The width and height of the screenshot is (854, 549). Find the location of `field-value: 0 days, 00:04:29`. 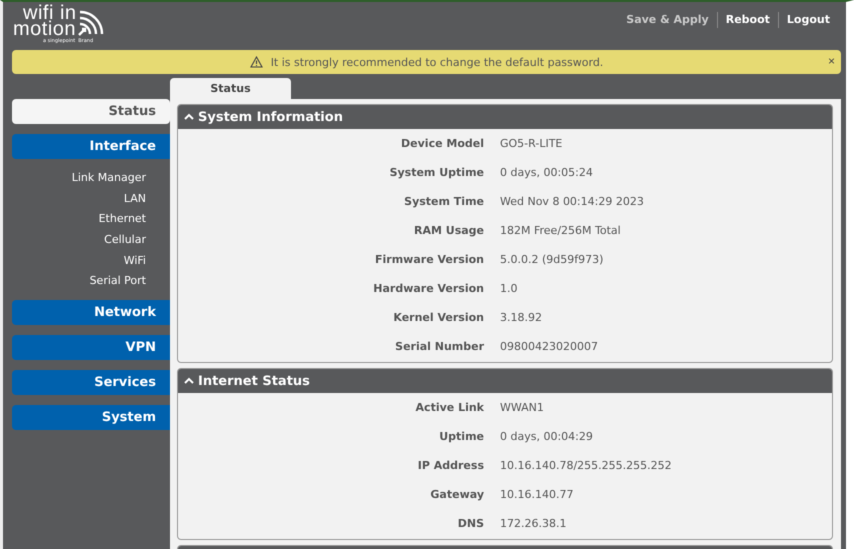

field-value: 0 days, 00:04:29 is located at coordinates (547, 437).